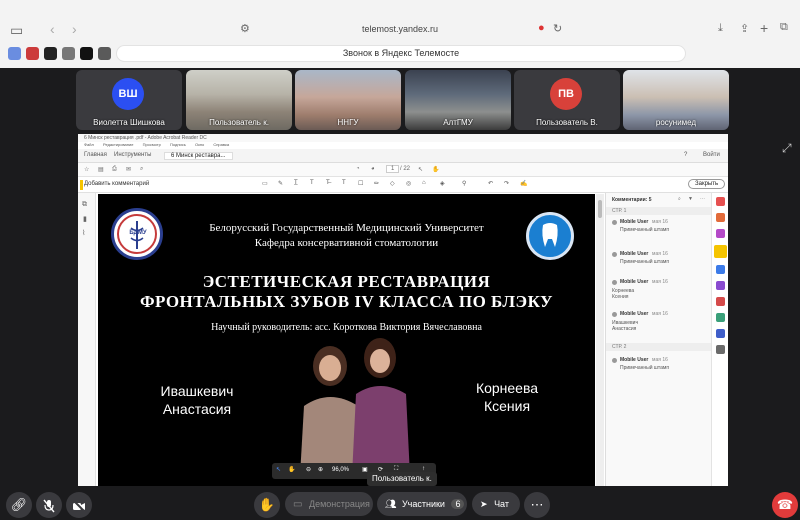 The width and height of the screenshot is (800, 520). Describe the element at coordinates (720, 301) in the screenshot. I see `redact-icon` at that location.